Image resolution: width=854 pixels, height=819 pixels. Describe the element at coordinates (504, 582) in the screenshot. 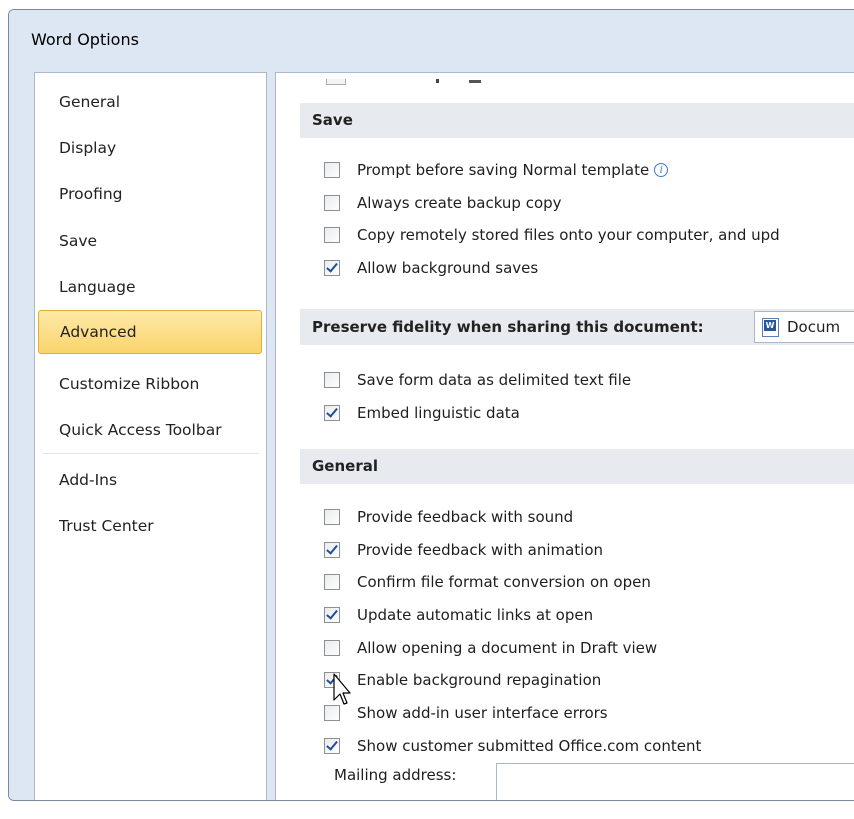

I see `option-label: Confirm file format conversion on open` at that location.